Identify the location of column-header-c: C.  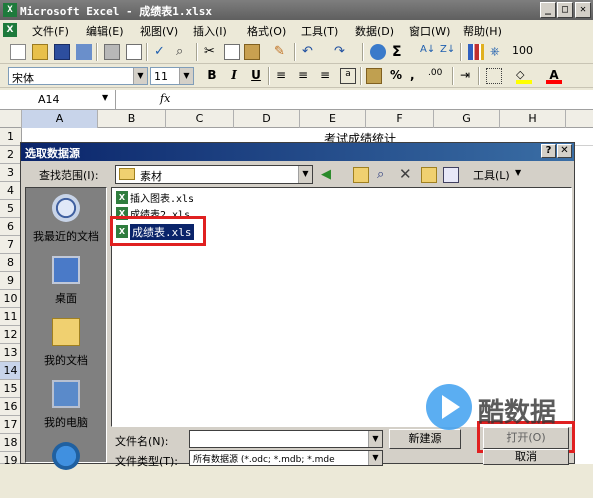
(200, 119).